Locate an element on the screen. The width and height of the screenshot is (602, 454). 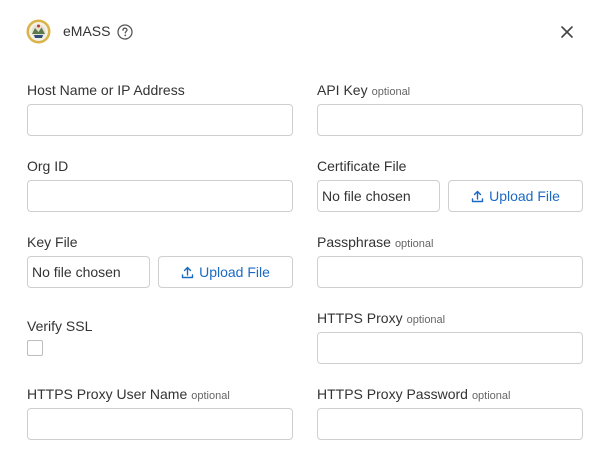
verify-ssl-label-text: Verify SSL is located at coordinates (60, 326).